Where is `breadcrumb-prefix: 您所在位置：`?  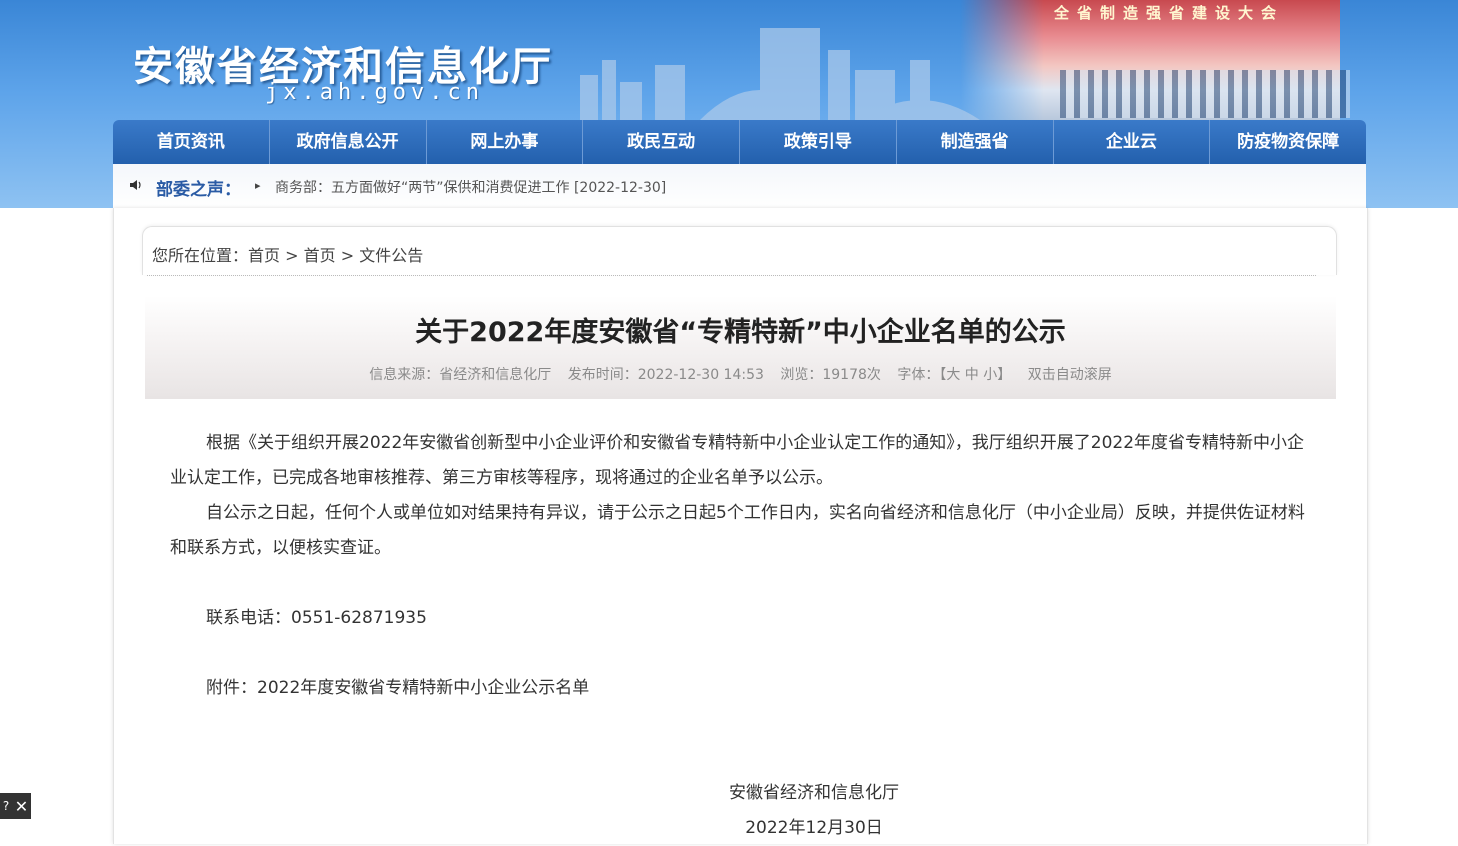 breadcrumb-prefix: 您所在位置： is located at coordinates (200, 255).